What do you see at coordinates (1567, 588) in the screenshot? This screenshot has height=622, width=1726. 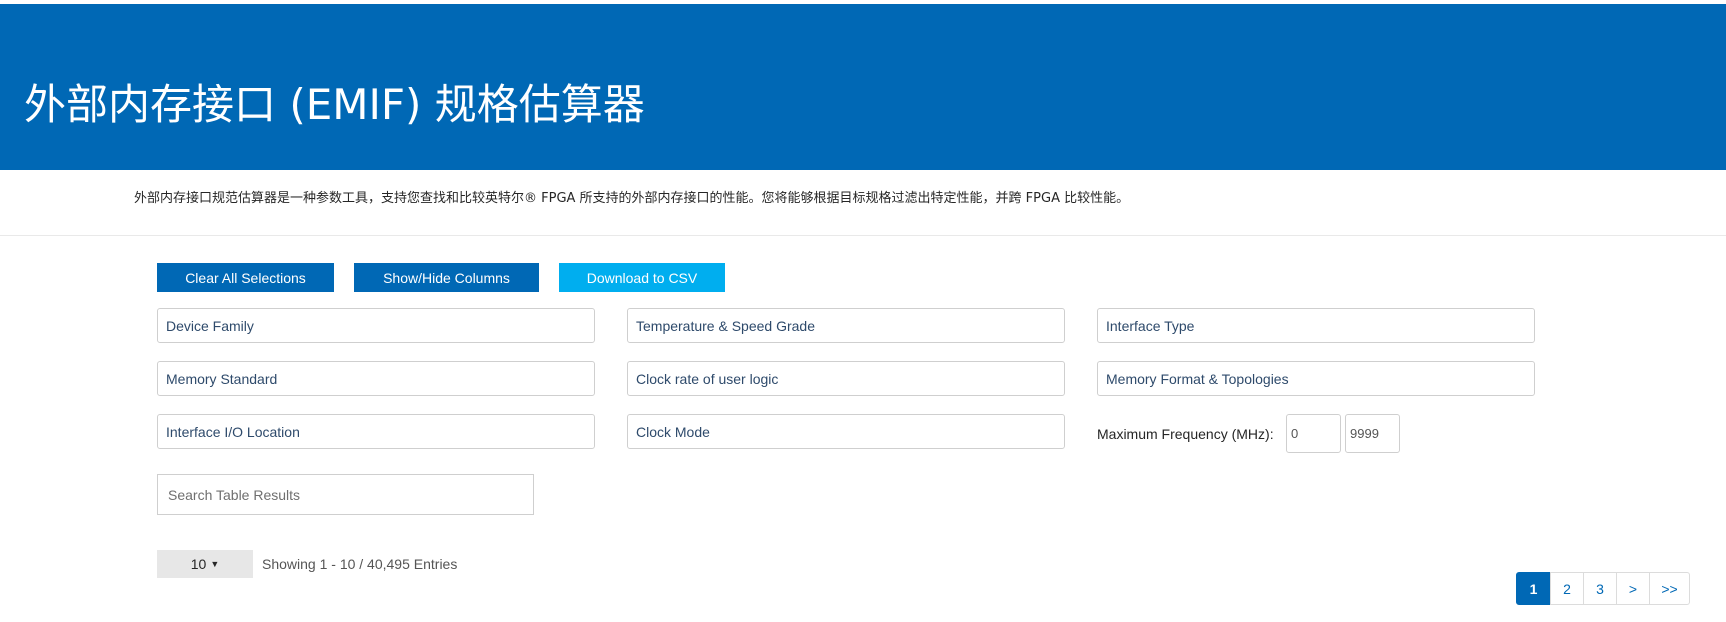 I see `page-2-button: 2` at bounding box center [1567, 588].